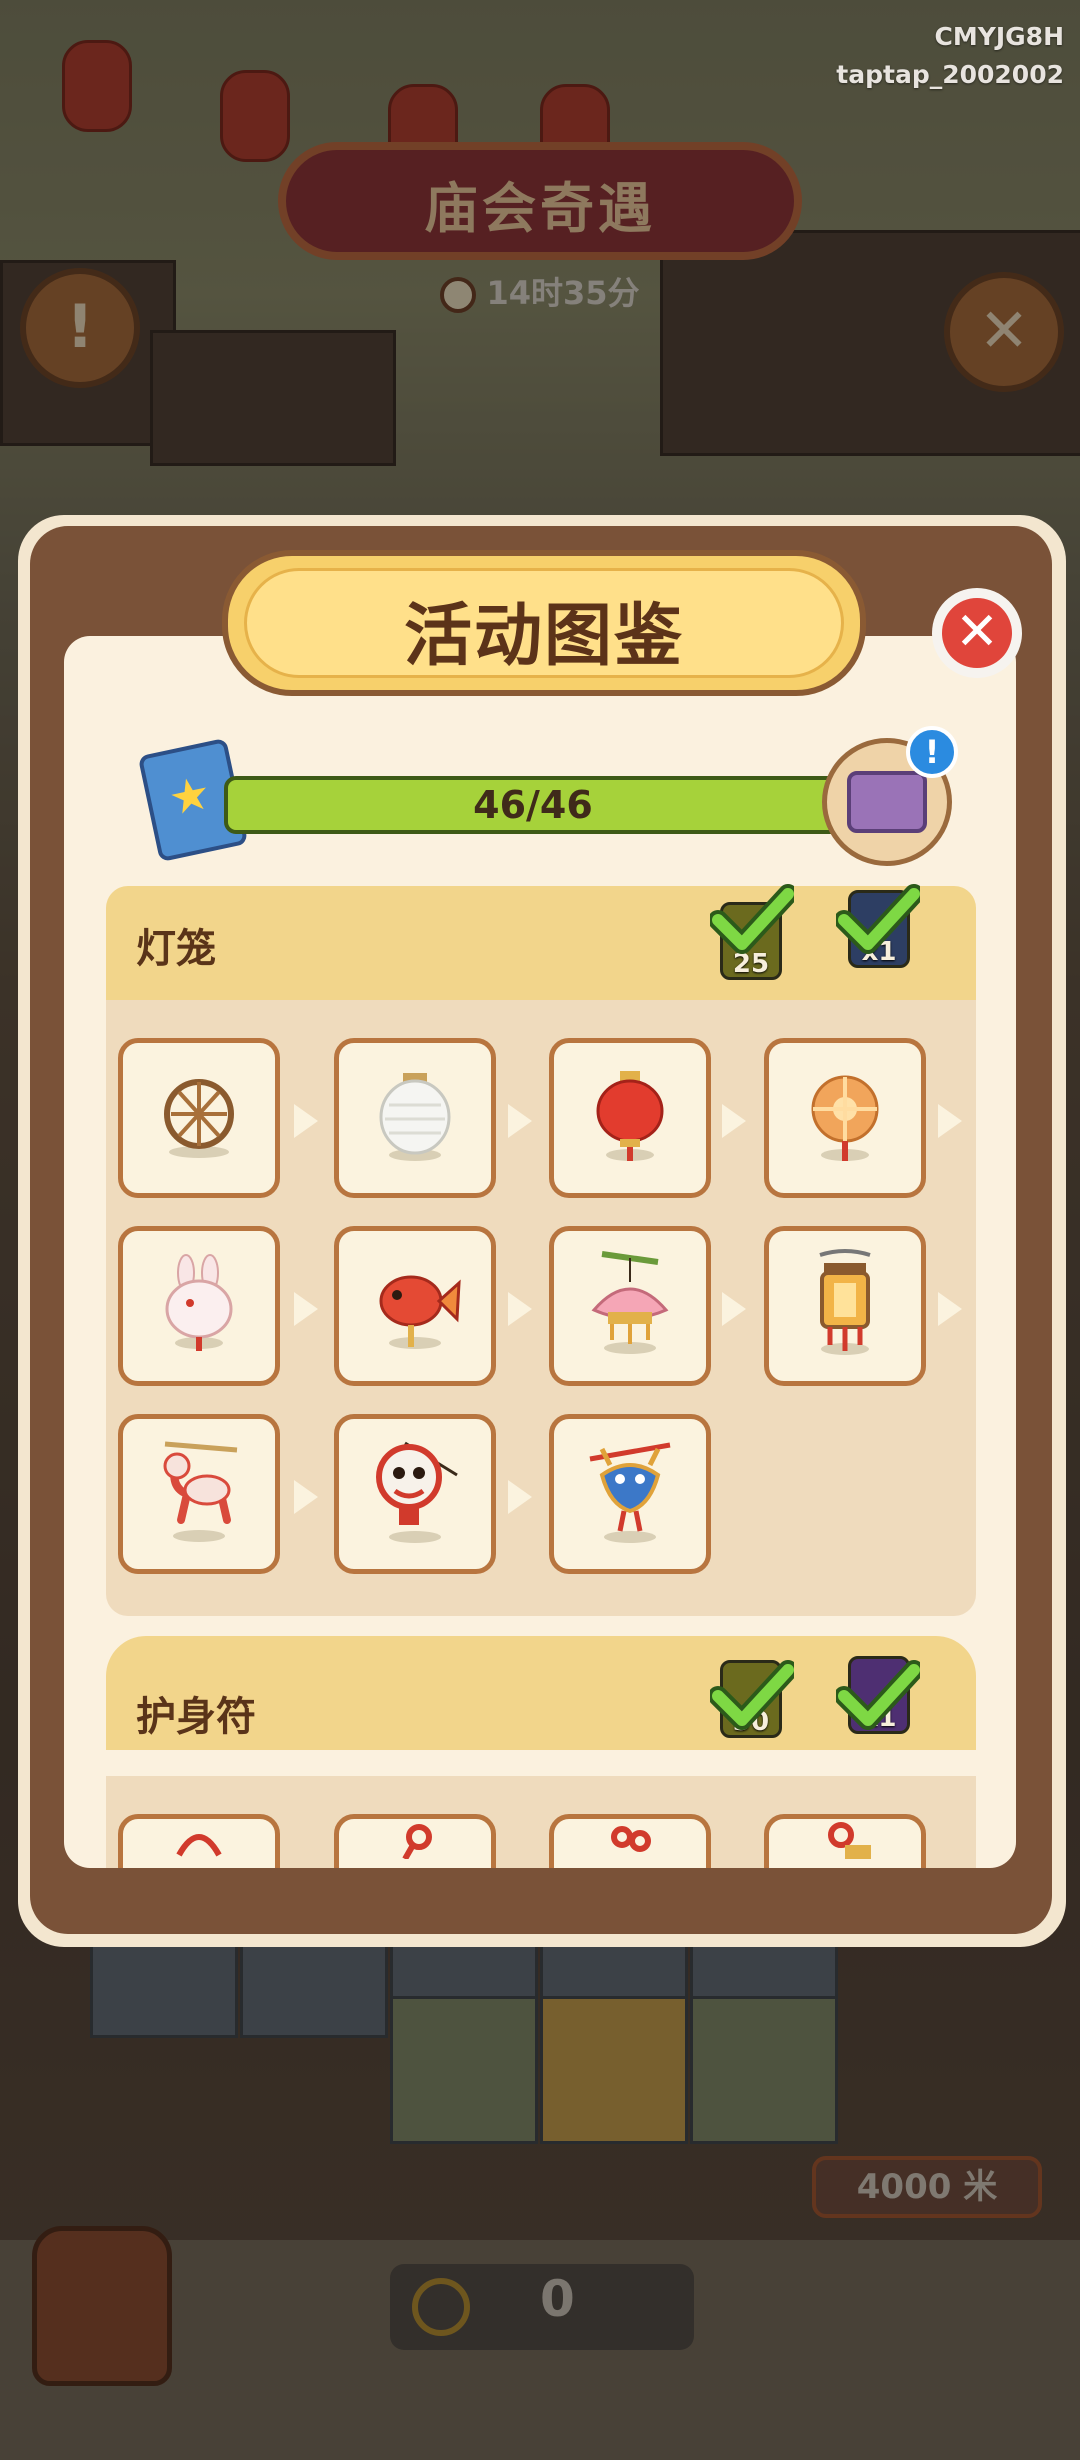  I want to click on horse-lantern-icon, so click(200, 1491).